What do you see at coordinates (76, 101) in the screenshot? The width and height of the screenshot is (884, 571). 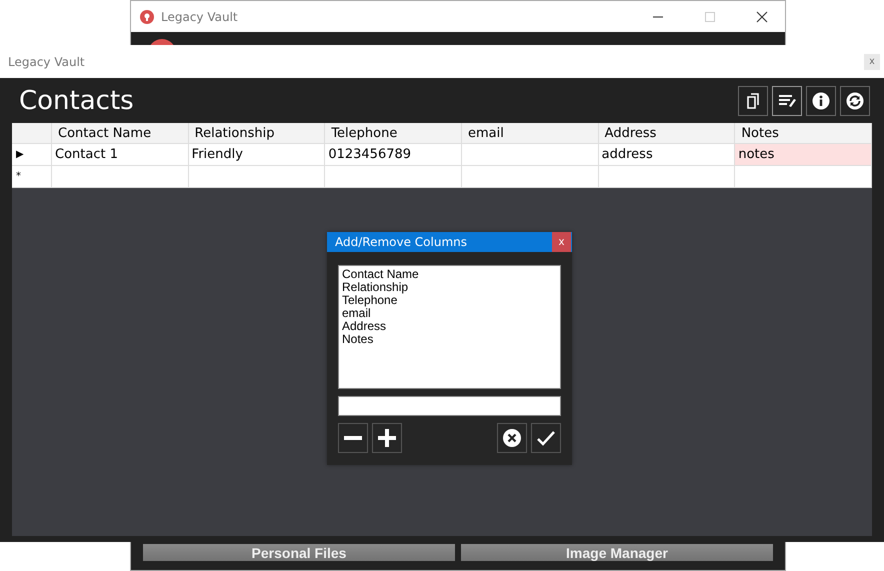 I see `page-heading: Contacts` at bounding box center [76, 101].